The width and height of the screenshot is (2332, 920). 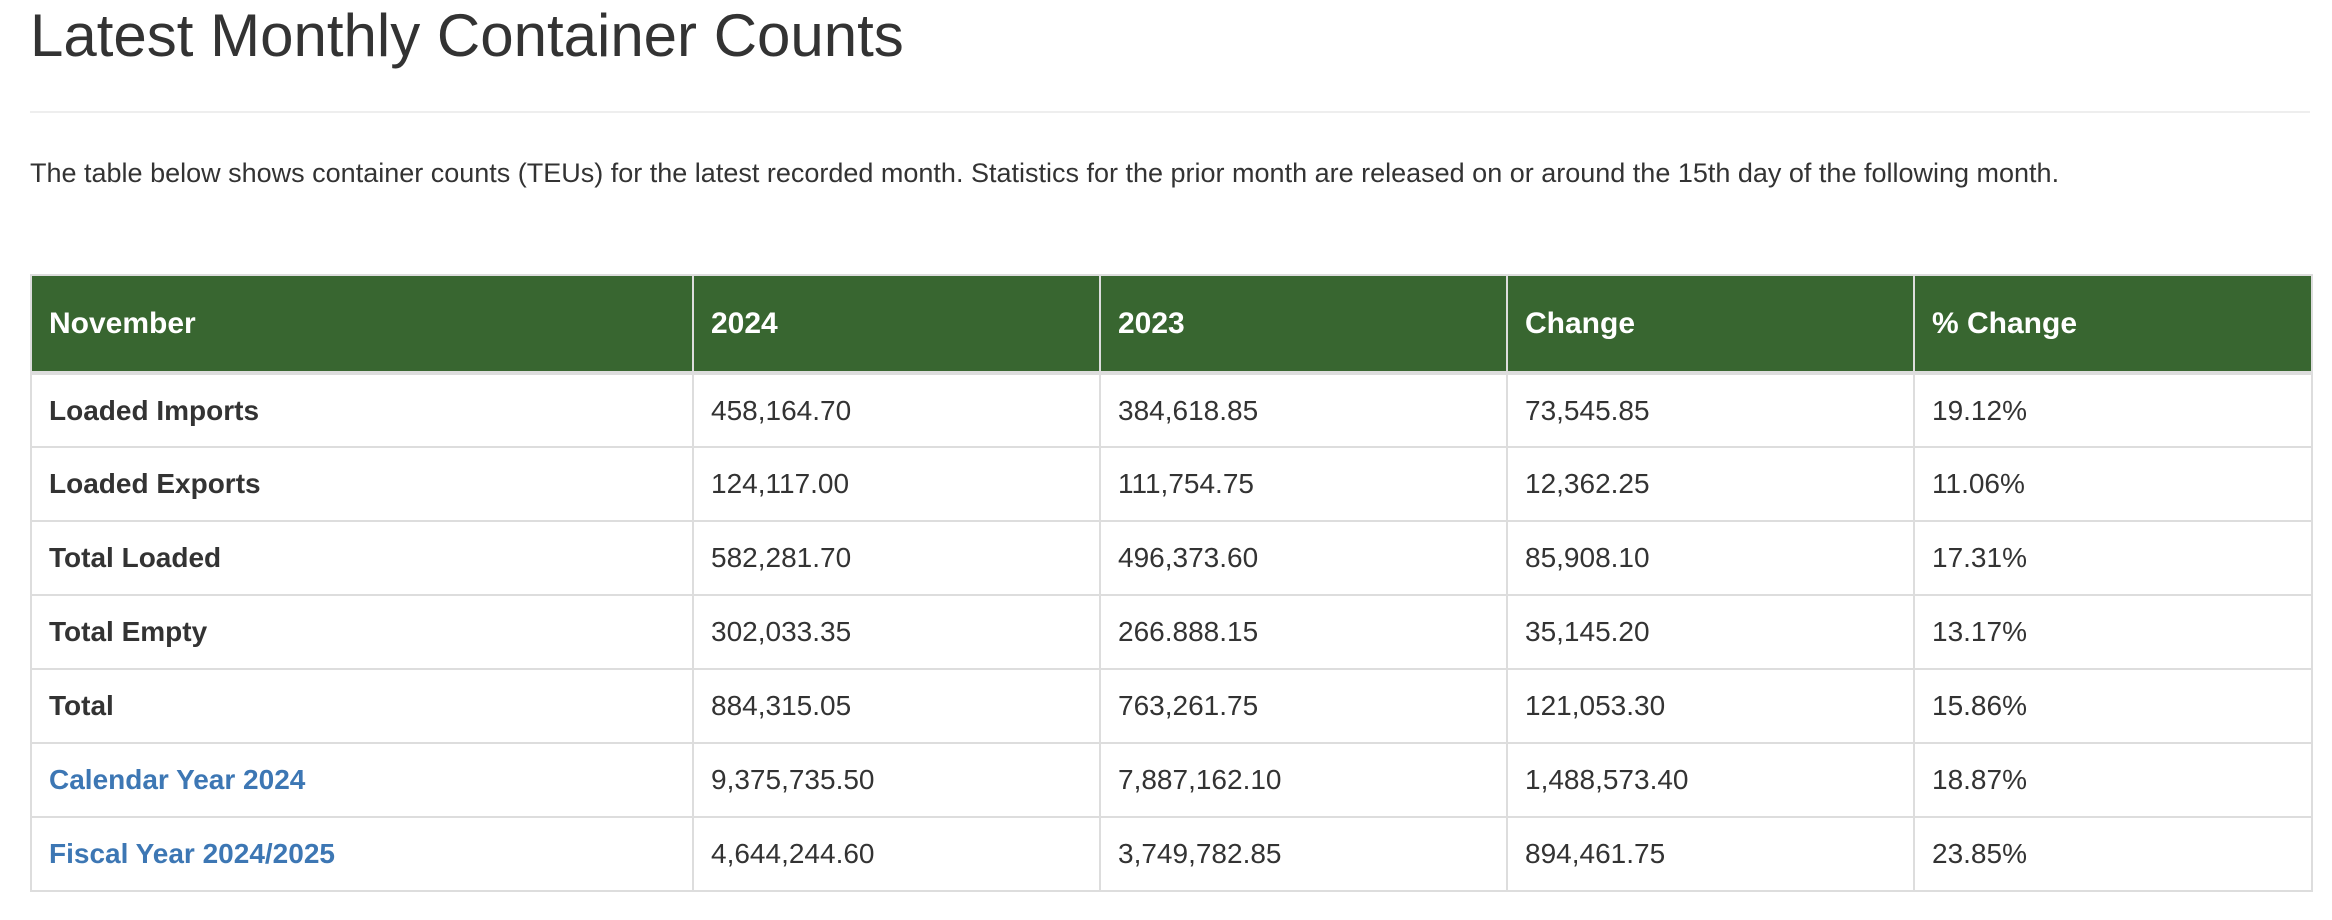 What do you see at coordinates (896, 780) in the screenshot?
I see `cell-2024: 9,375,735.50` at bounding box center [896, 780].